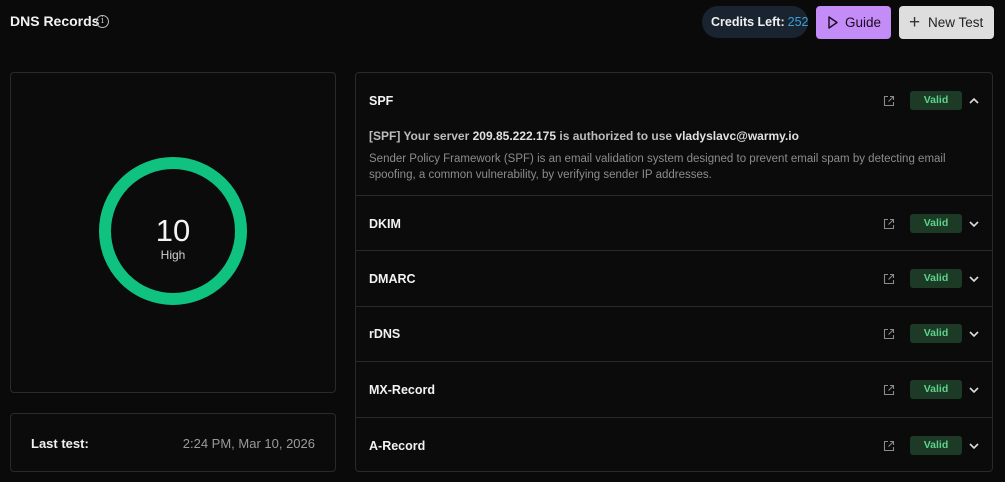  Describe the element at coordinates (173, 255) in the screenshot. I see `score-level: High` at that location.